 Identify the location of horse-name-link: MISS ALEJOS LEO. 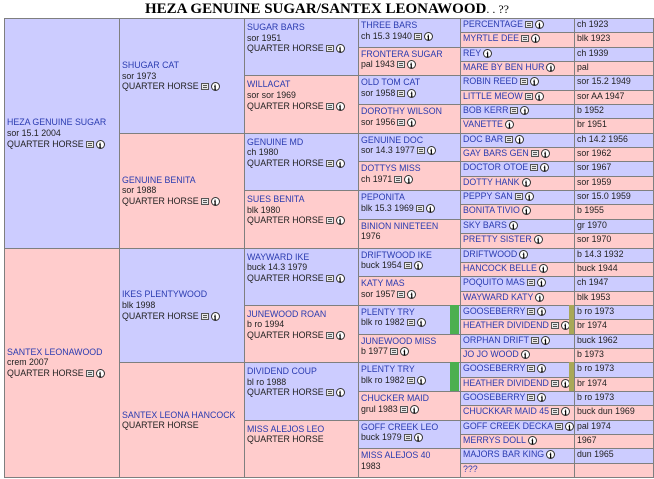
(301, 429).